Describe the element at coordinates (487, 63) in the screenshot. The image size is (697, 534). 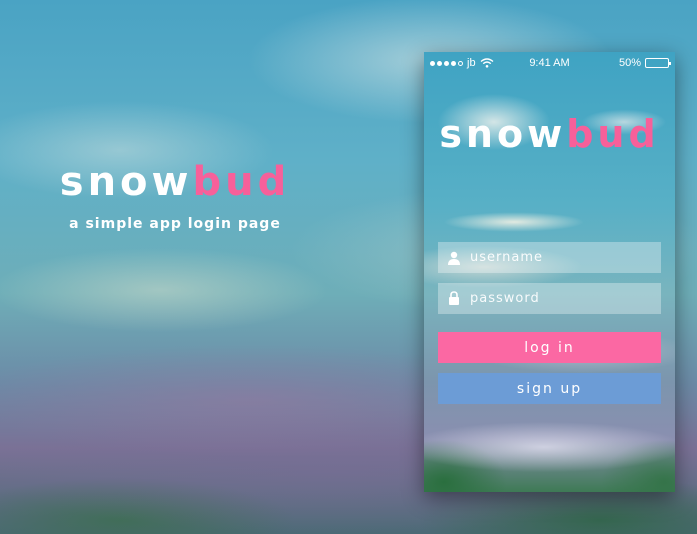
I see `wifi-icon` at that location.